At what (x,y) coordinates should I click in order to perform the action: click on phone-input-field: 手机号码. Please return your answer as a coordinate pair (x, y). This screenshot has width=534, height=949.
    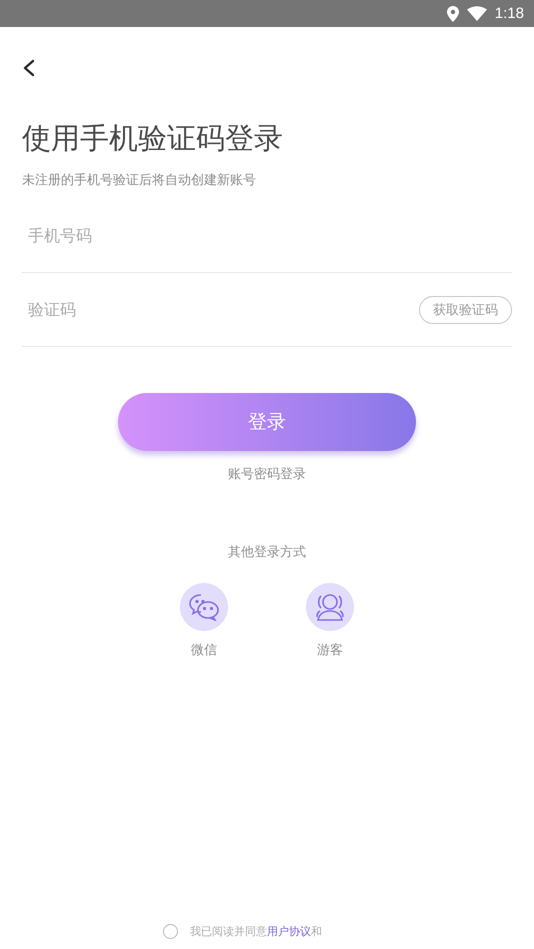
    Looking at the image, I should click on (267, 236).